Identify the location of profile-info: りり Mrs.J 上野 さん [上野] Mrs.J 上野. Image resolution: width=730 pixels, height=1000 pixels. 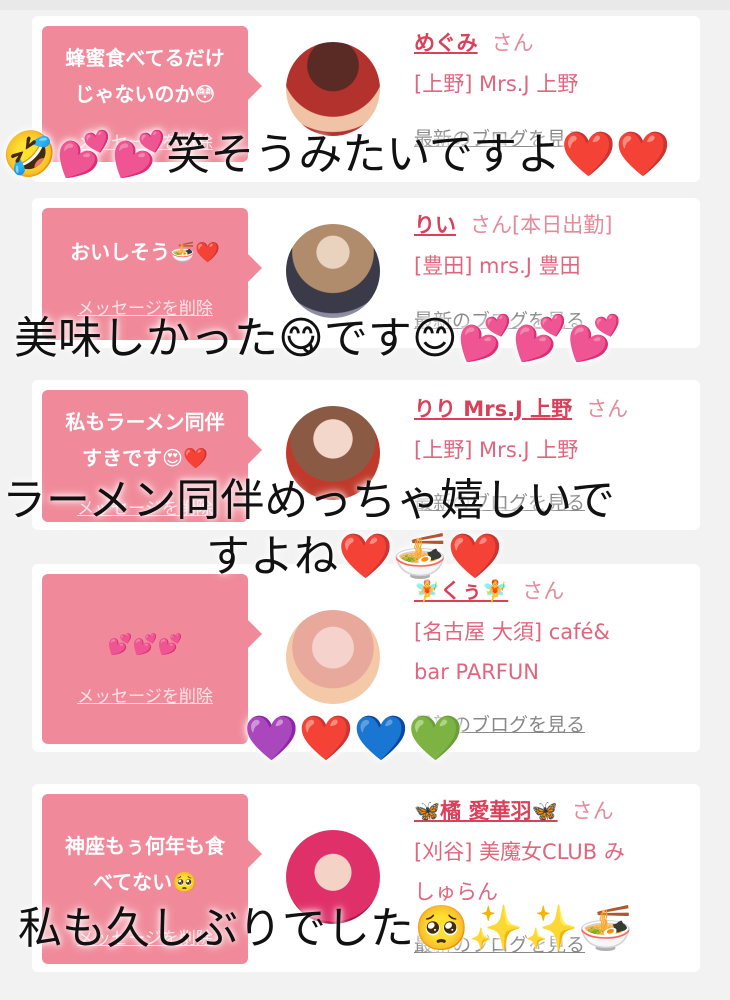
(554, 432).